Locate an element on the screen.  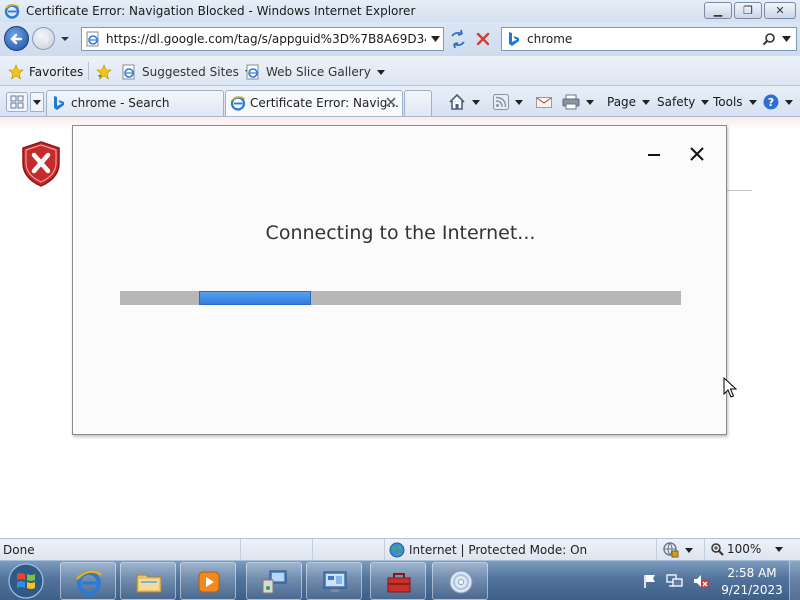
web-slice-gallery-label: Web Slice Gallery is located at coordinates (318, 72).